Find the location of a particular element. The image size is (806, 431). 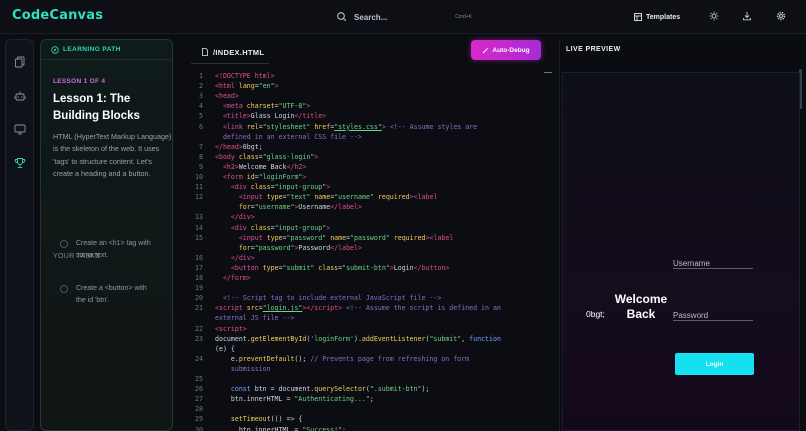

code-line: external JS file --> is located at coordinates (378, 318).